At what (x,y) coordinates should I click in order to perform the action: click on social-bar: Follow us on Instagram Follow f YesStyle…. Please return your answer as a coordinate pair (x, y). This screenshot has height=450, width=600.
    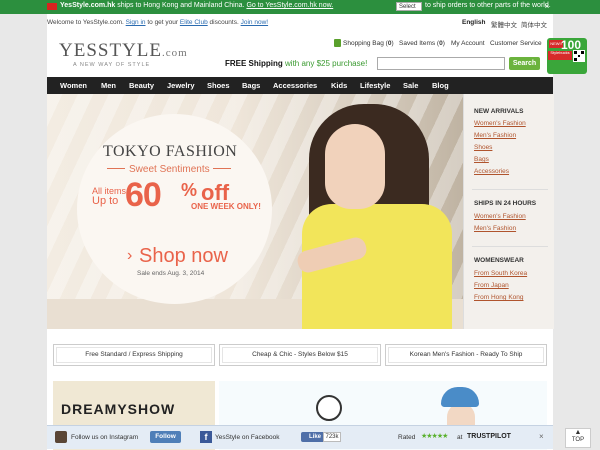
    Looking at the image, I should click on (300, 437).